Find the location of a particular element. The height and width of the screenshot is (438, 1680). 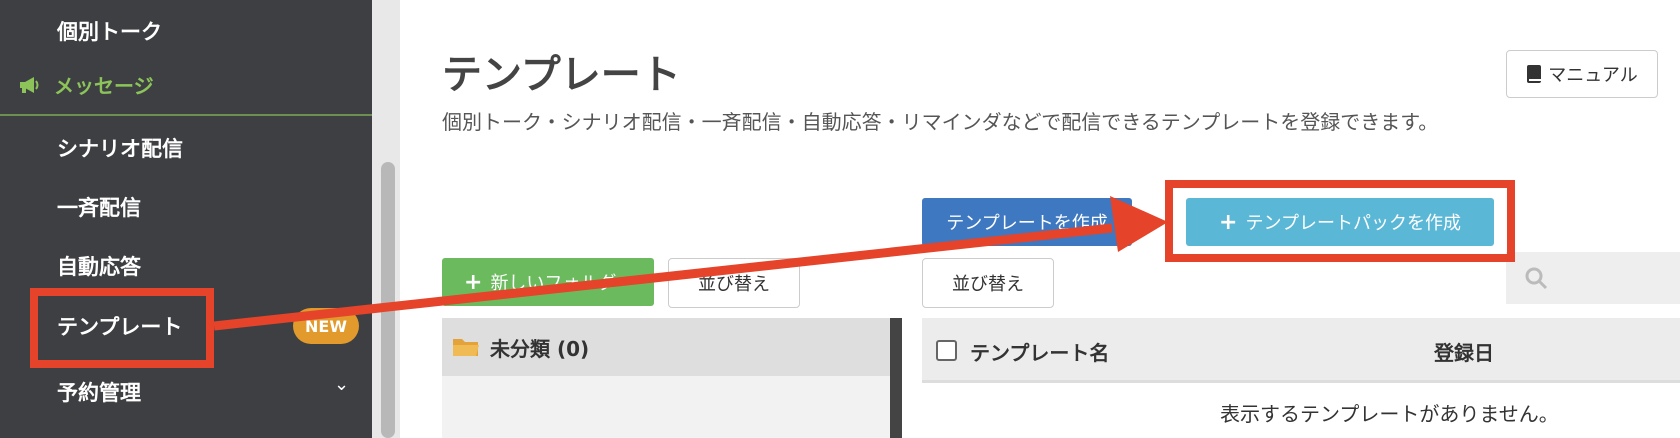

search-icon is located at coordinates (1536, 278).